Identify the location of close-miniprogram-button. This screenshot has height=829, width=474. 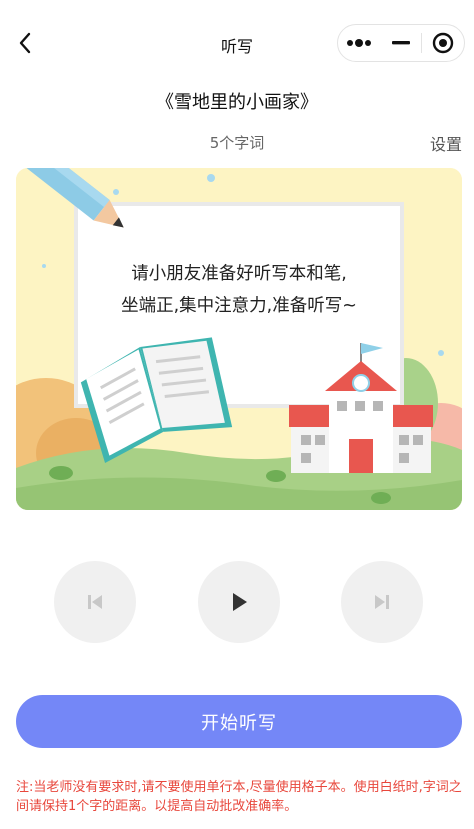
(443, 43).